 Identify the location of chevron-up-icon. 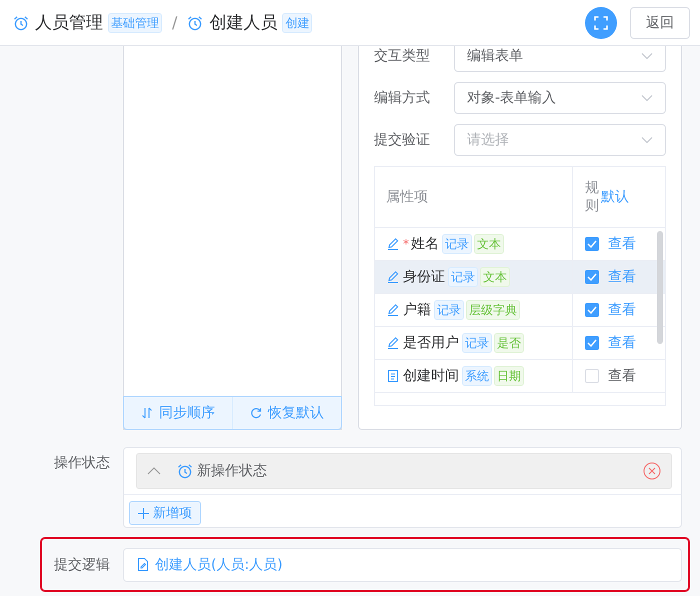
(154, 471).